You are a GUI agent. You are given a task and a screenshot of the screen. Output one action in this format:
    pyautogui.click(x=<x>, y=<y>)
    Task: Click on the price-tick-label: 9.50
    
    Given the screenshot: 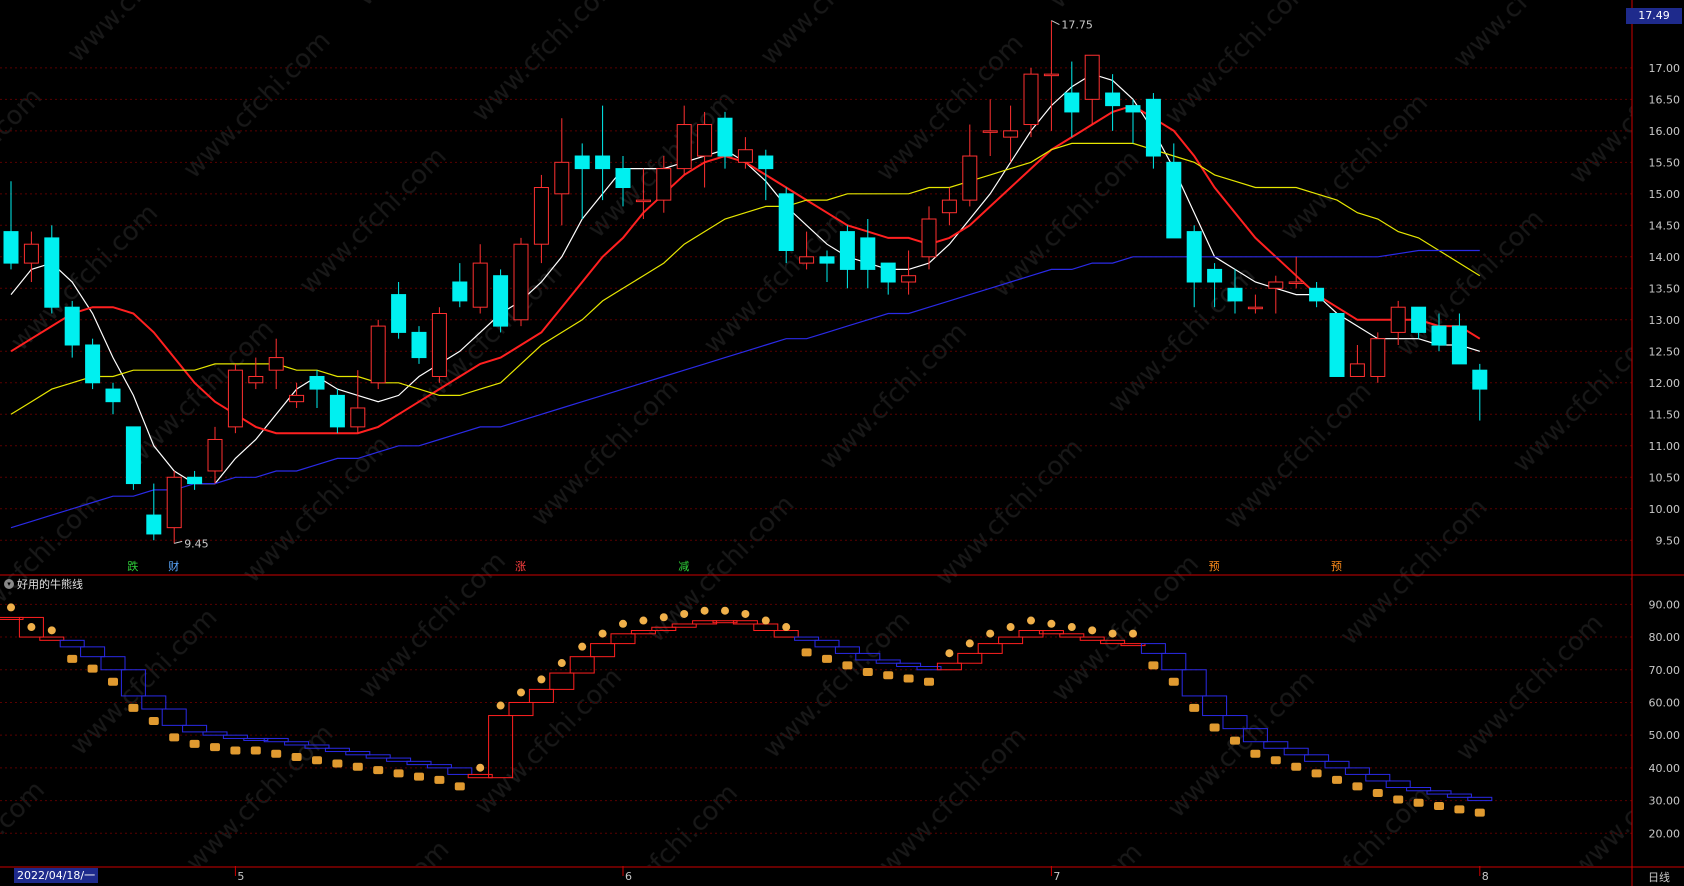 What is the action you would take?
    pyautogui.click(x=1668, y=540)
    